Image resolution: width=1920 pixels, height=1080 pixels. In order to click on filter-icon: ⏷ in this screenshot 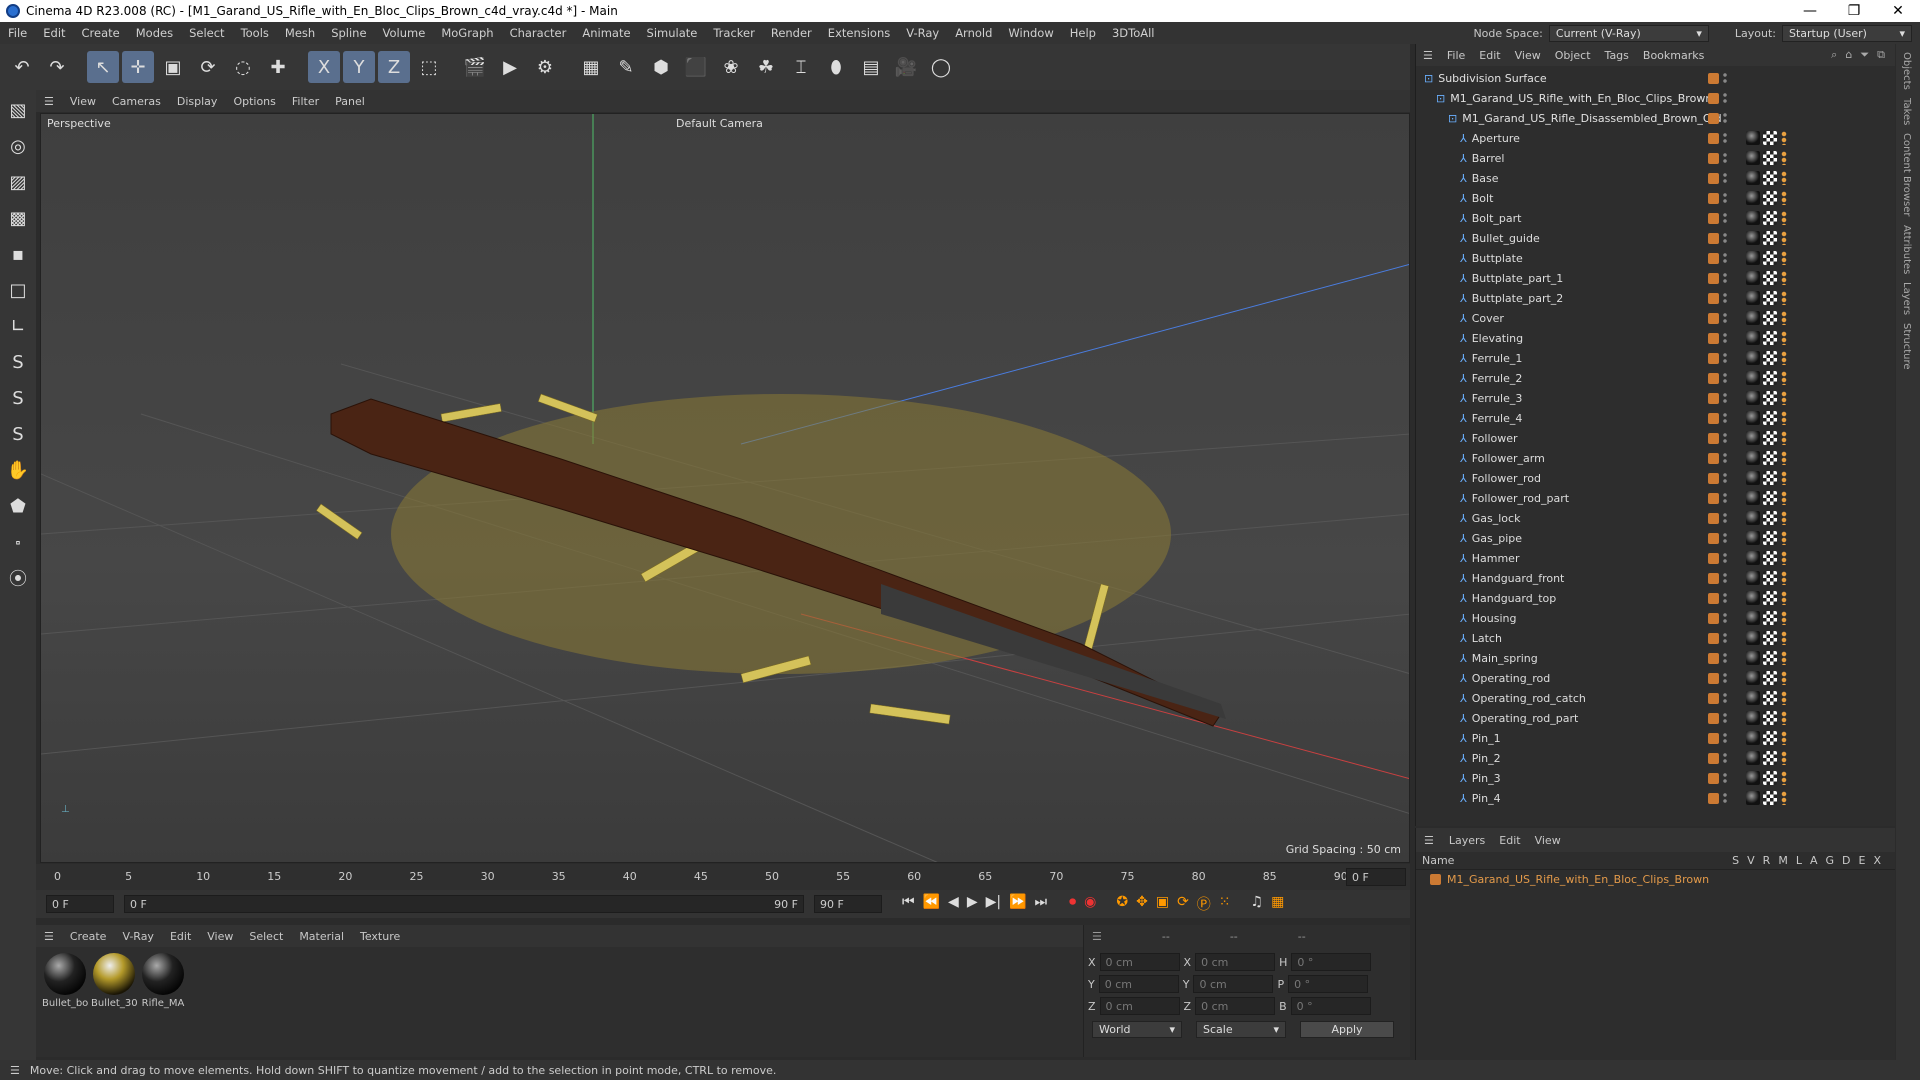, I will do `click(1864, 55)`.